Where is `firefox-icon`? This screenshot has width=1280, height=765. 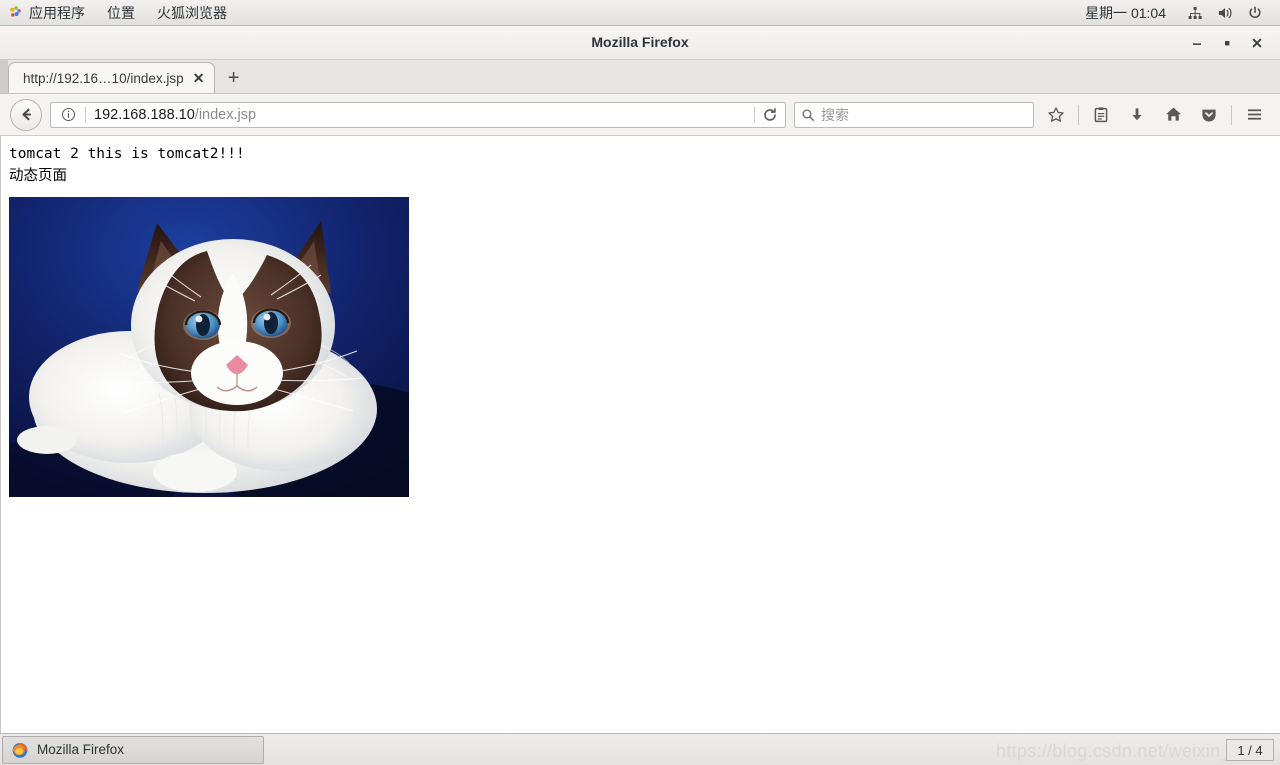 firefox-icon is located at coordinates (20, 750).